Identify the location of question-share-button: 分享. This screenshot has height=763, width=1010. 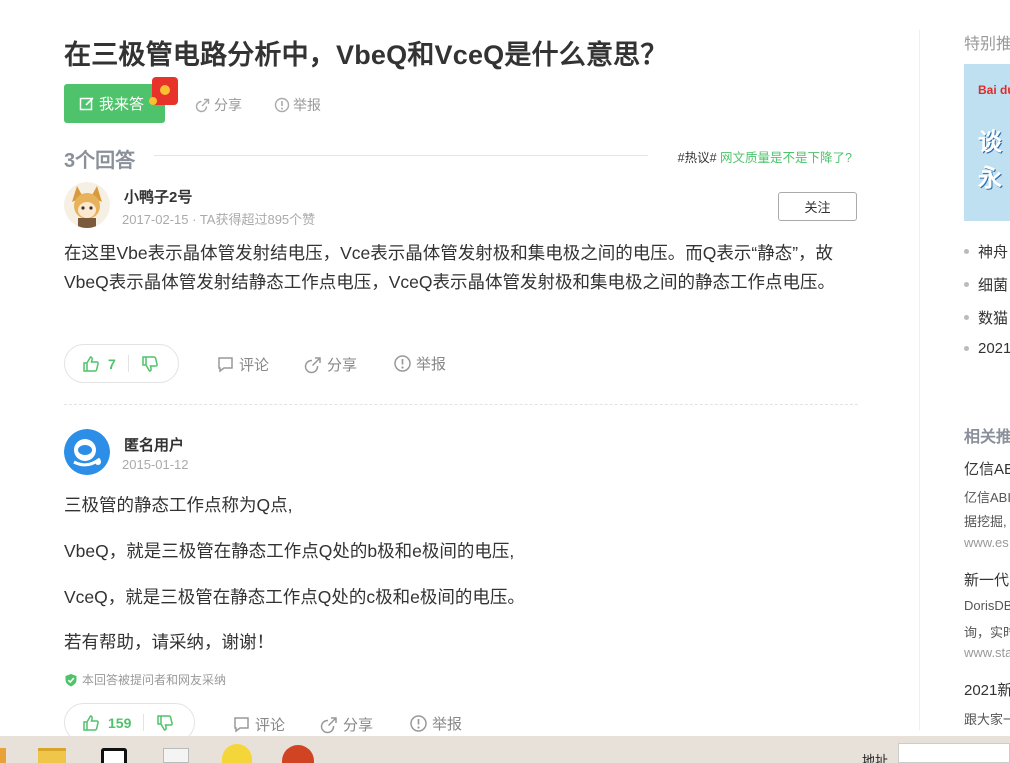
(218, 105).